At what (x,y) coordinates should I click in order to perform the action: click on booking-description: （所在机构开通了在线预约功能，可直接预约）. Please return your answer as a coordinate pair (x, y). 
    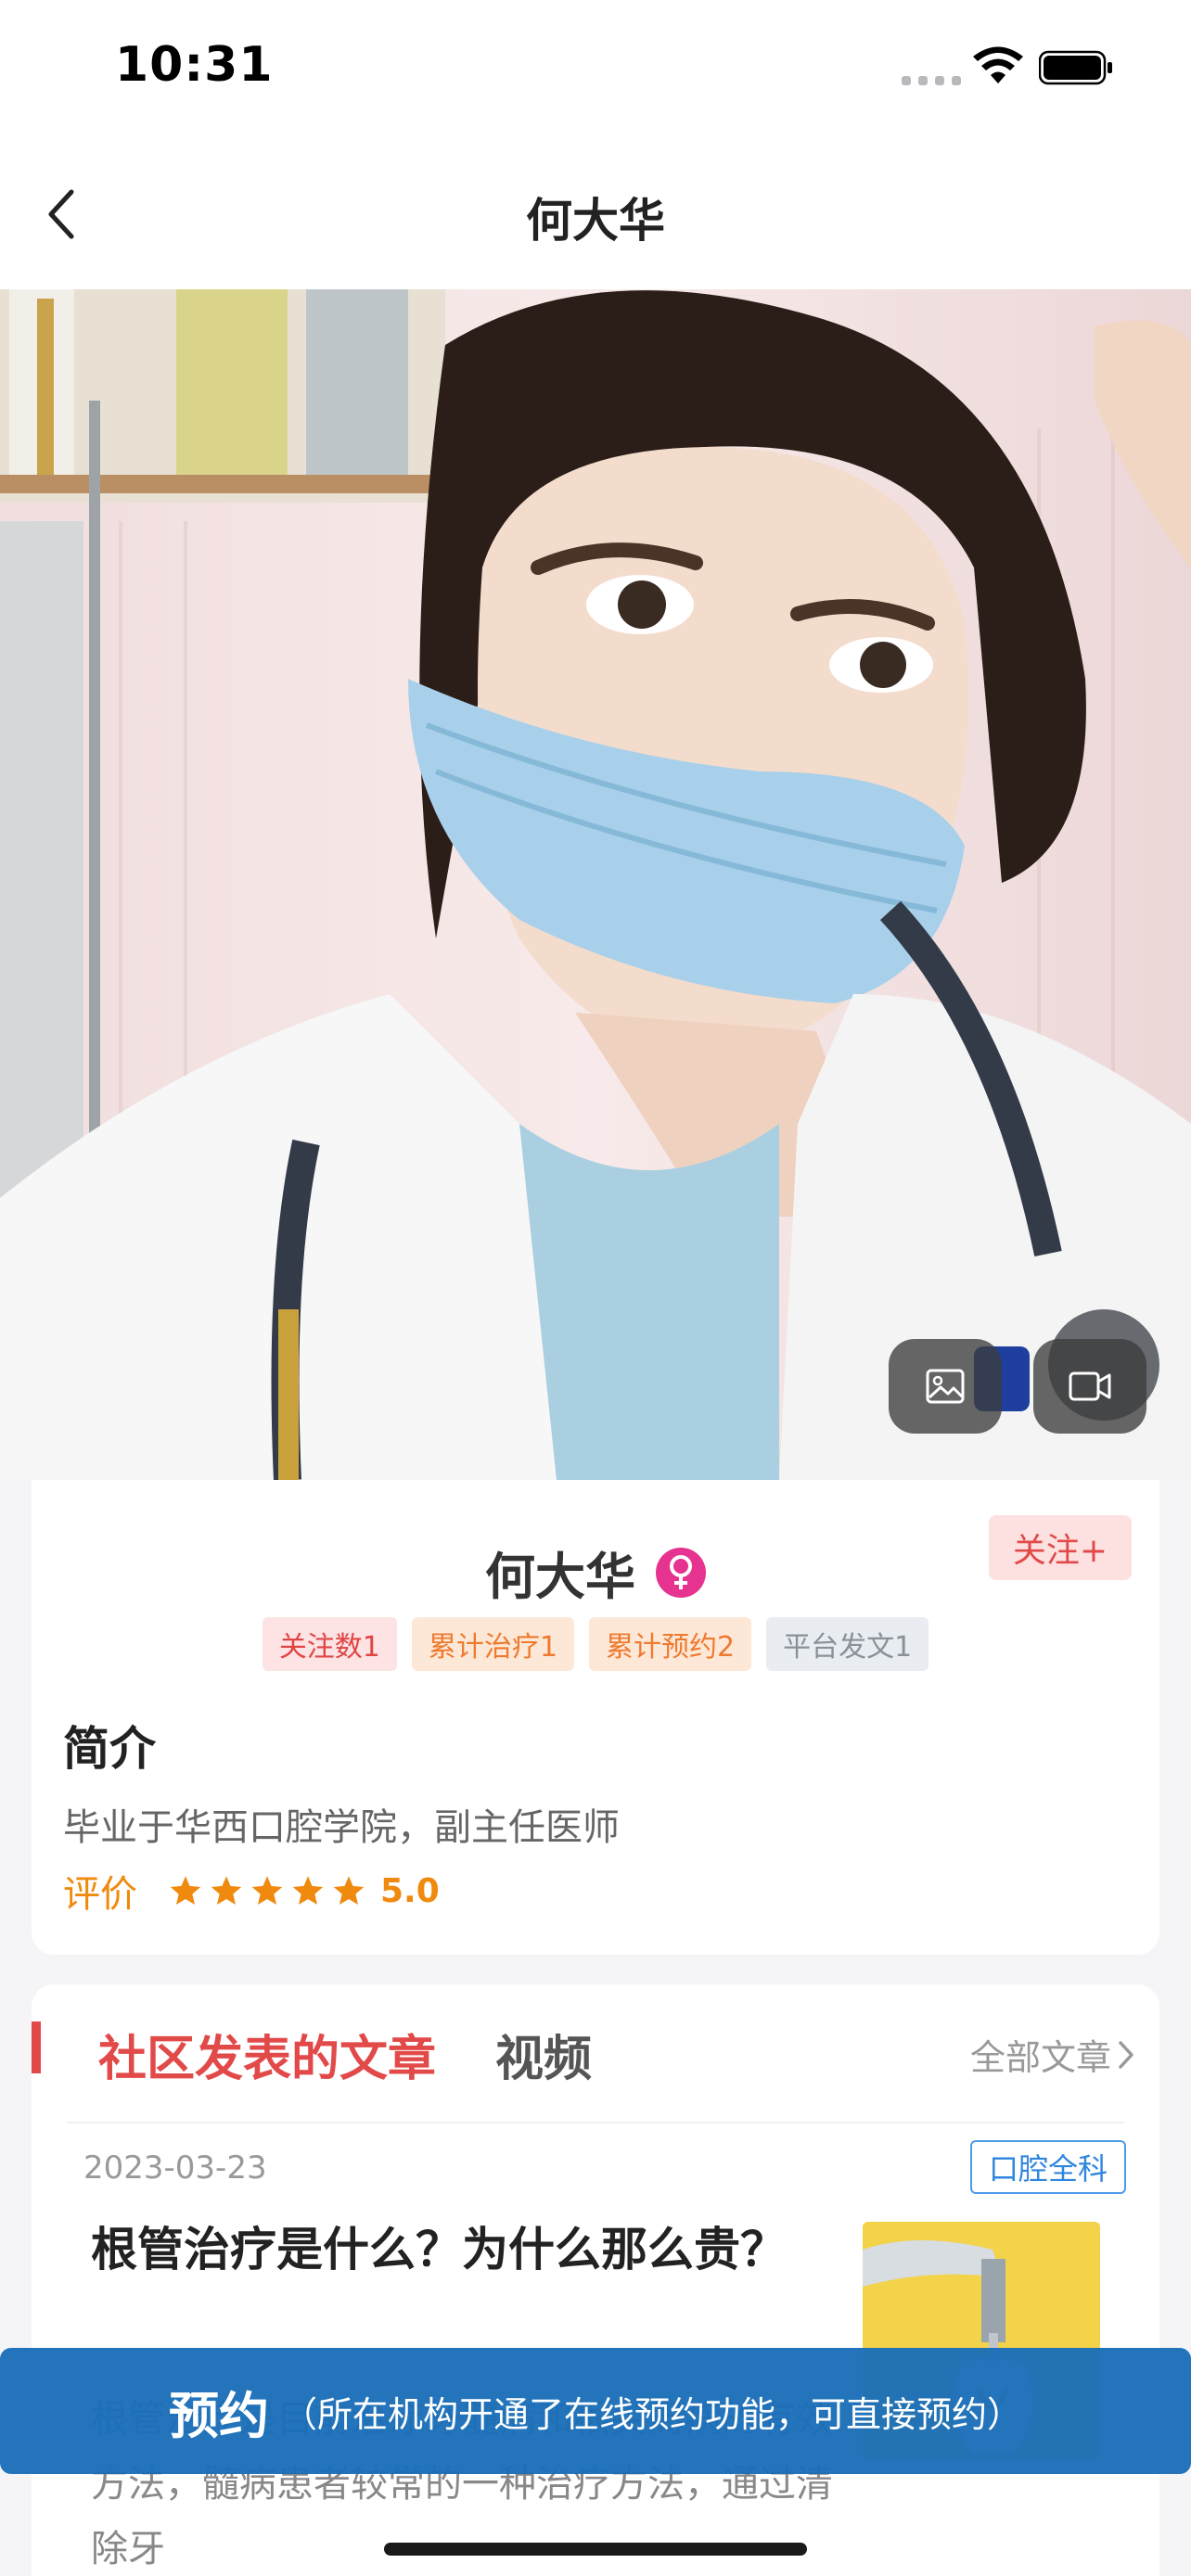
    Looking at the image, I should click on (651, 2414).